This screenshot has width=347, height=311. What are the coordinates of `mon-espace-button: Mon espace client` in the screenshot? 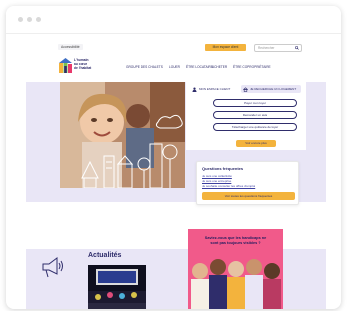 It's located at (225, 47).